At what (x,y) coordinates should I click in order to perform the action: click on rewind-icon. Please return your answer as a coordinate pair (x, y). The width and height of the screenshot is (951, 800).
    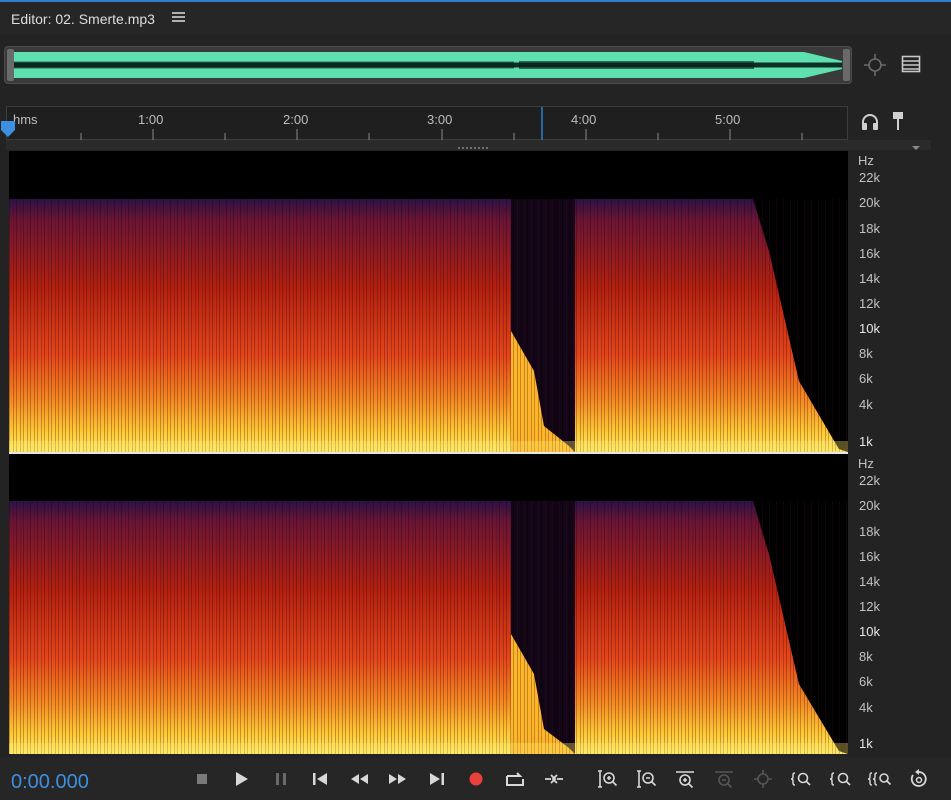
    Looking at the image, I should click on (359, 779).